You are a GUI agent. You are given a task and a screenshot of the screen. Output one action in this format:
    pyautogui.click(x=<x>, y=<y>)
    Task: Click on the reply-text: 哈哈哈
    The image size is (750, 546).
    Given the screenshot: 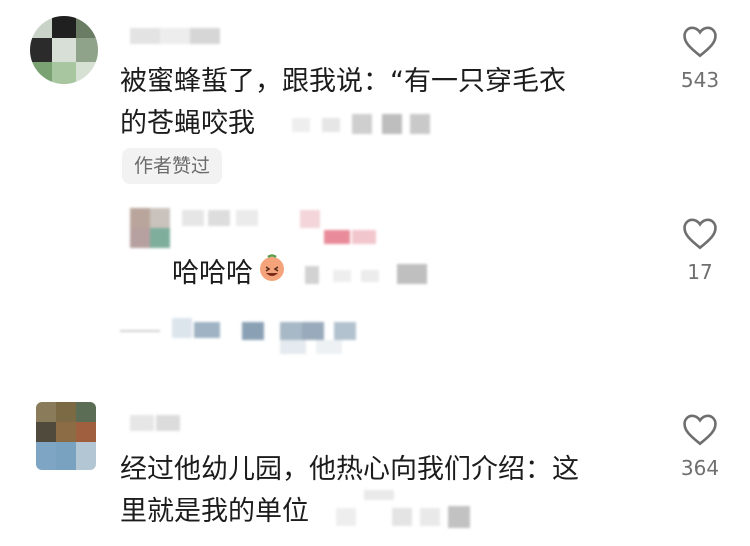 What is the action you would take?
    pyautogui.click(x=229, y=274)
    